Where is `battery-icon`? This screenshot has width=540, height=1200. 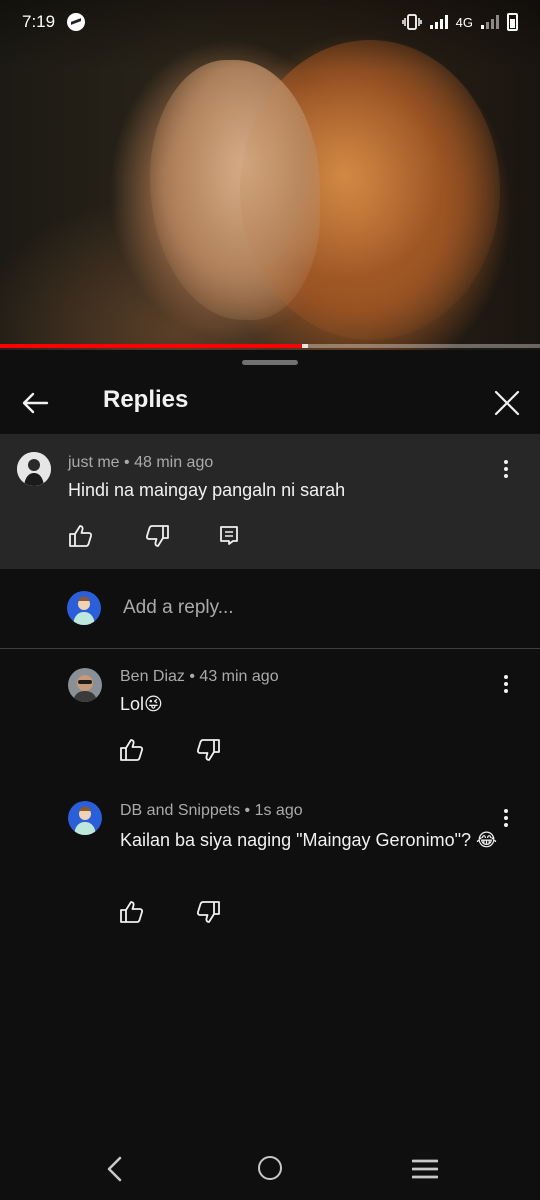
battery-icon is located at coordinates (512, 22).